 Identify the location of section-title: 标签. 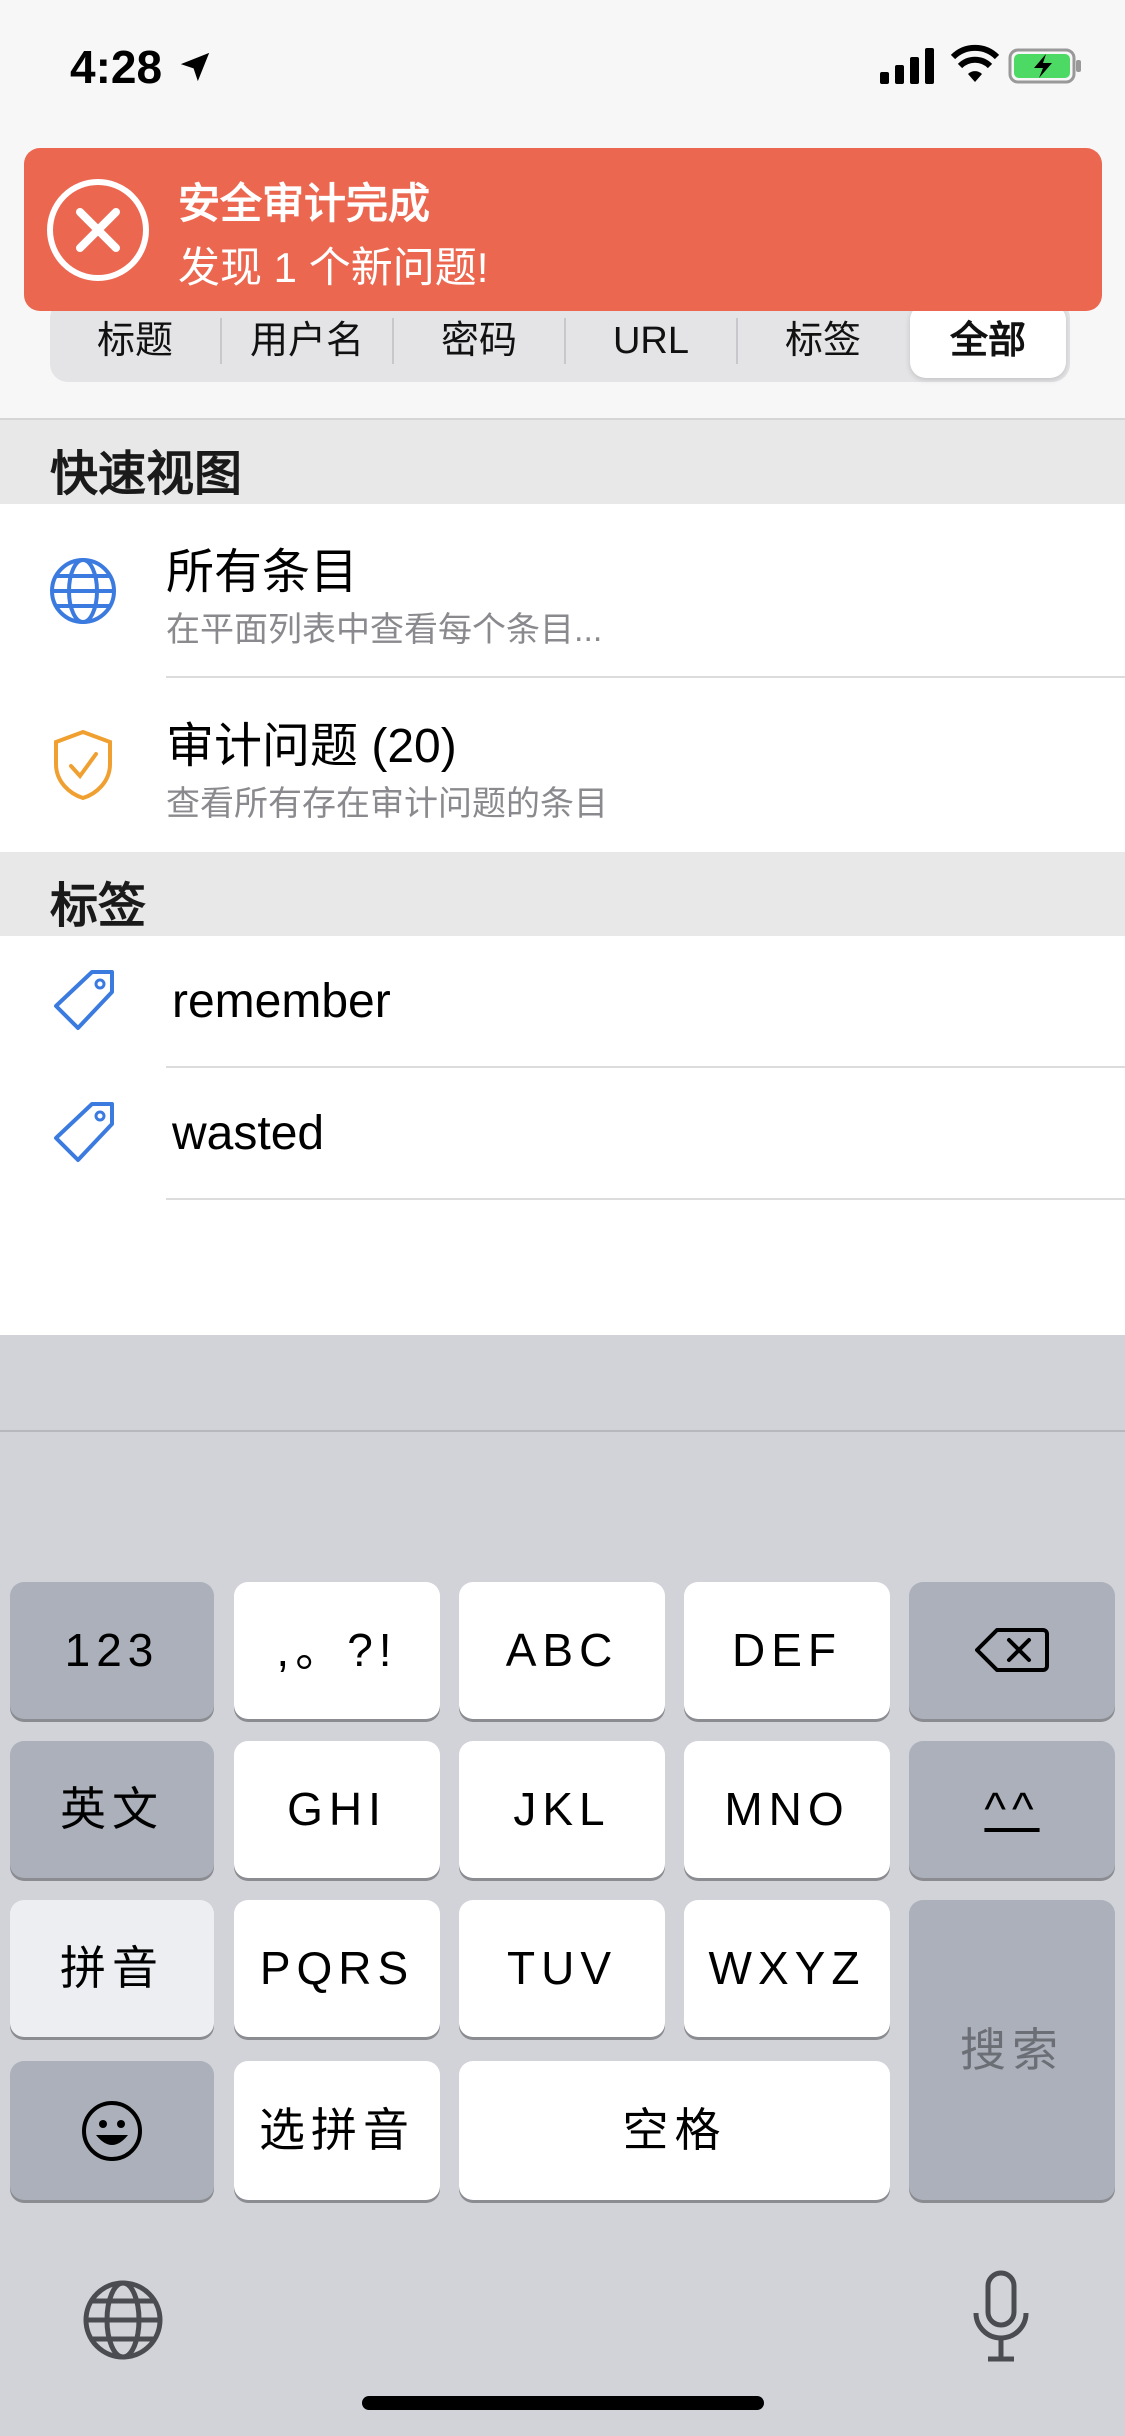
(98, 906).